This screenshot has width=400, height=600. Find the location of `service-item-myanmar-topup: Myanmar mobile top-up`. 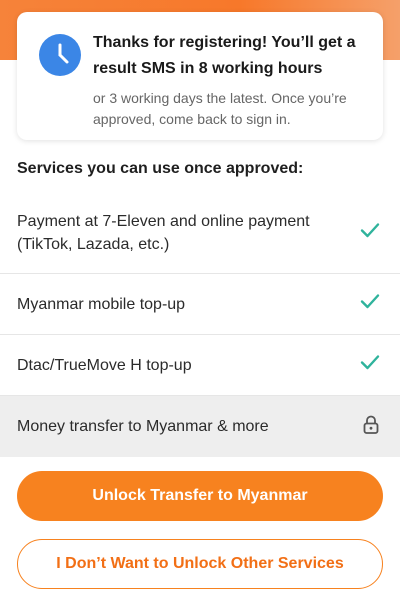

service-item-myanmar-topup: Myanmar mobile top-up is located at coordinates (200, 303).